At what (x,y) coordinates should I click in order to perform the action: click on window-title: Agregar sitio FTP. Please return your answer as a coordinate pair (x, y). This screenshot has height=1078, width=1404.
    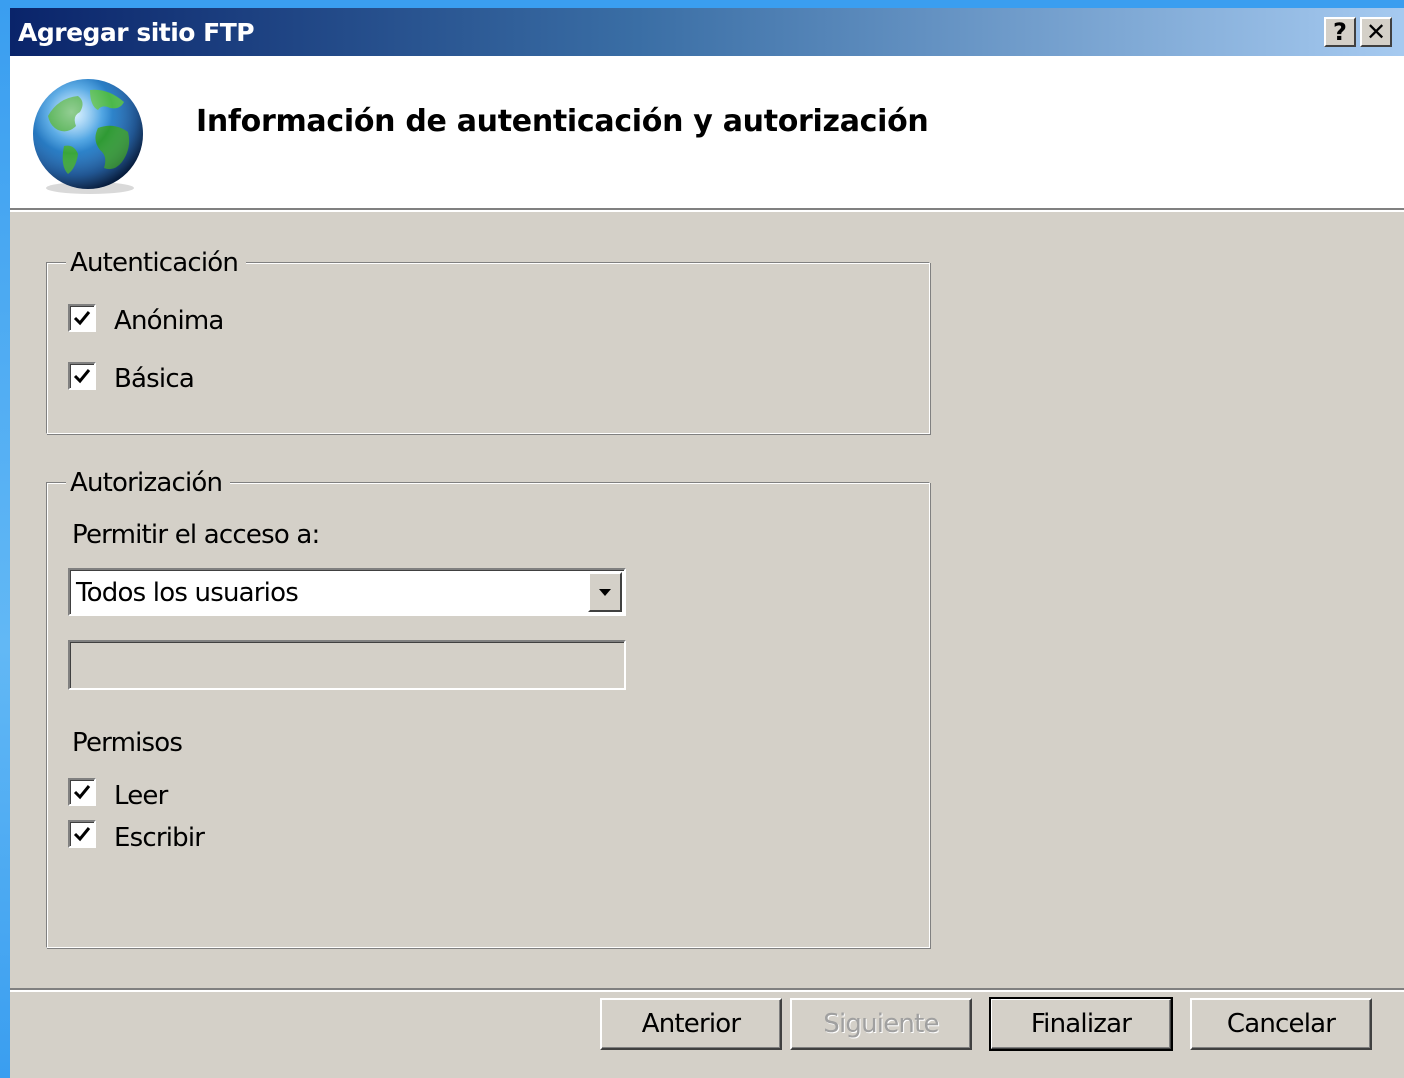
    Looking at the image, I should click on (136, 32).